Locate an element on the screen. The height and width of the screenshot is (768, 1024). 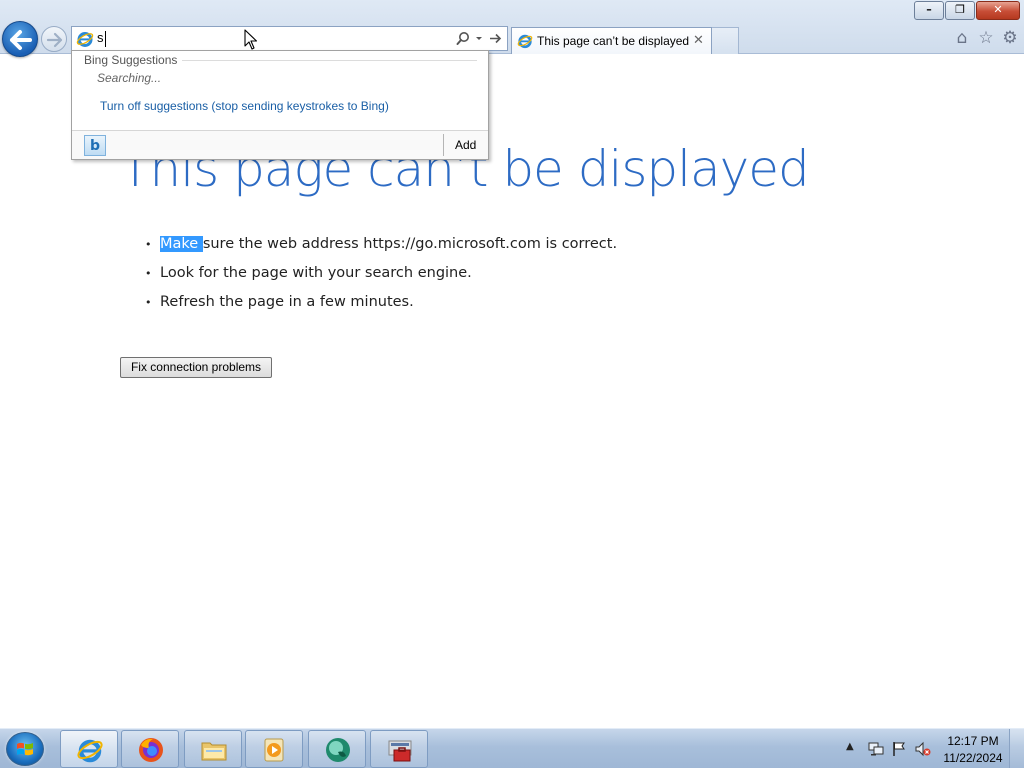
restore-icon: ❐ is located at coordinates (960, 9).